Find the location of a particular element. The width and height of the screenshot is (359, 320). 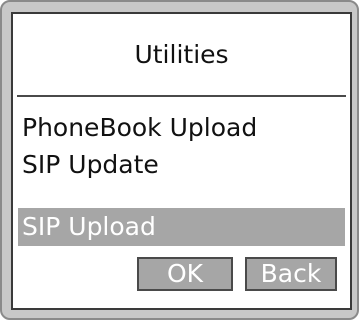

page-title: Utilities is located at coordinates (181, 54).